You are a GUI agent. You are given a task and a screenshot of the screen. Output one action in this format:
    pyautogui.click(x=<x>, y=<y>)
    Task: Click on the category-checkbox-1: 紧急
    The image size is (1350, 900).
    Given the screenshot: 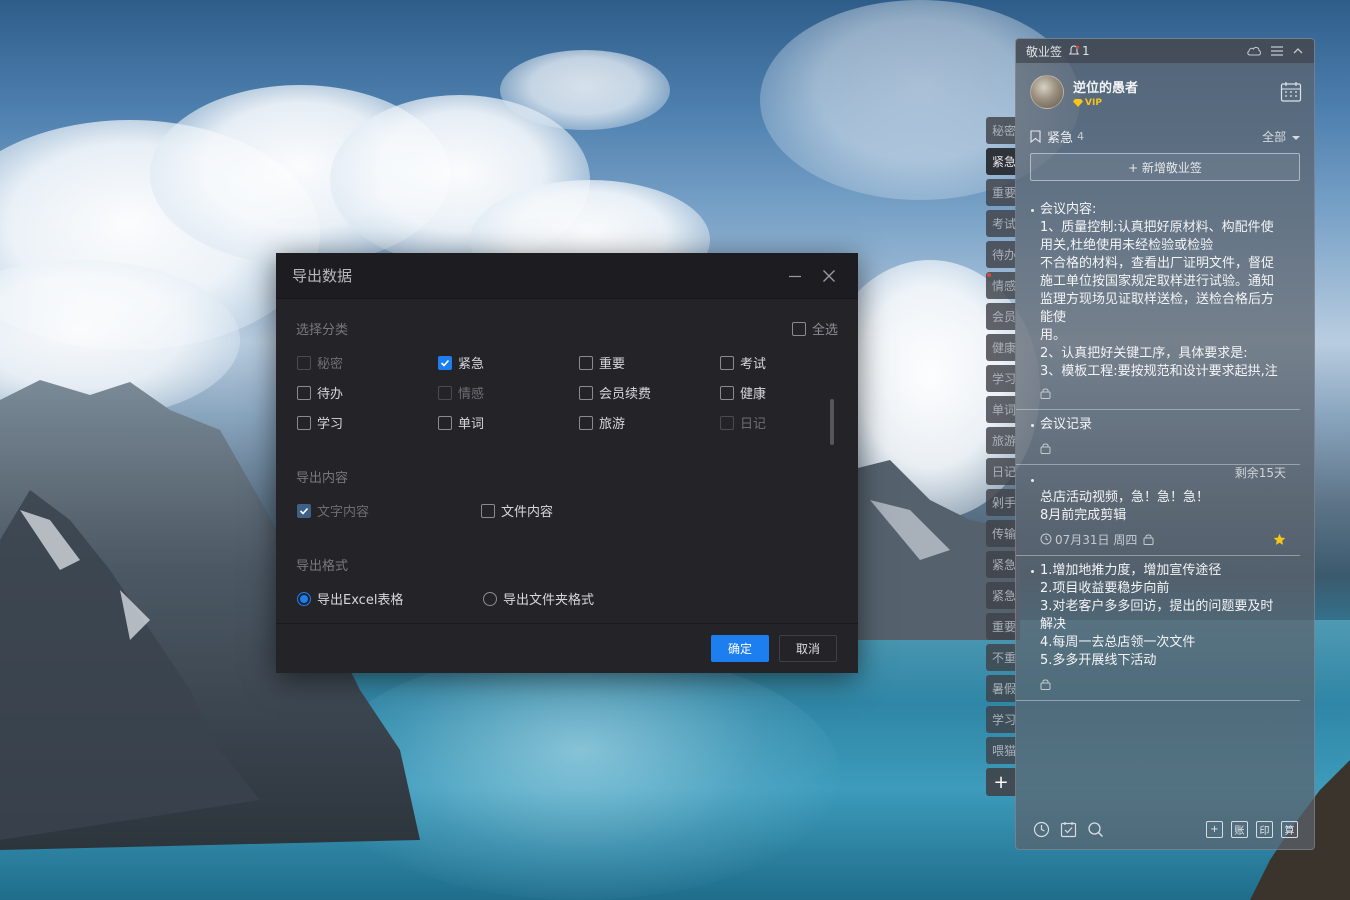 What is the action you would take?
    pyautogui.click(x=461, y=362)
    